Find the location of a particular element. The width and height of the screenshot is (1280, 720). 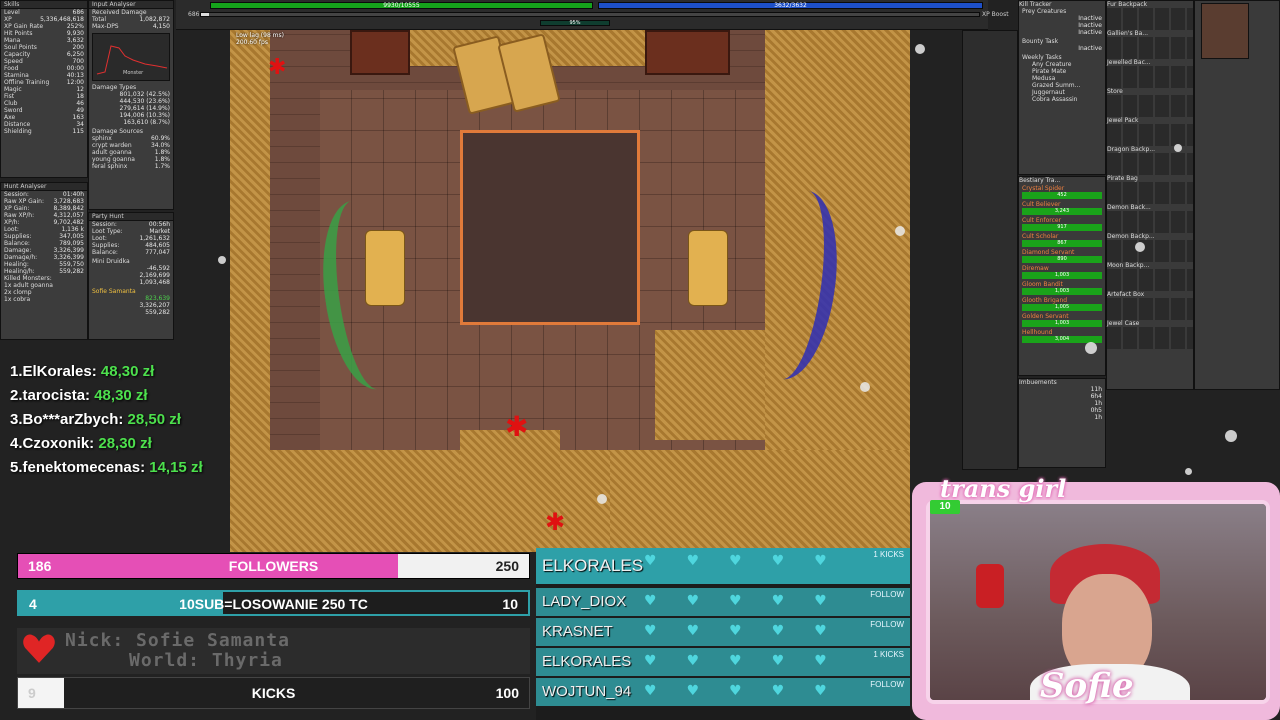

party-member-stat-row: 559,282 is located at coordinates (131, 312).